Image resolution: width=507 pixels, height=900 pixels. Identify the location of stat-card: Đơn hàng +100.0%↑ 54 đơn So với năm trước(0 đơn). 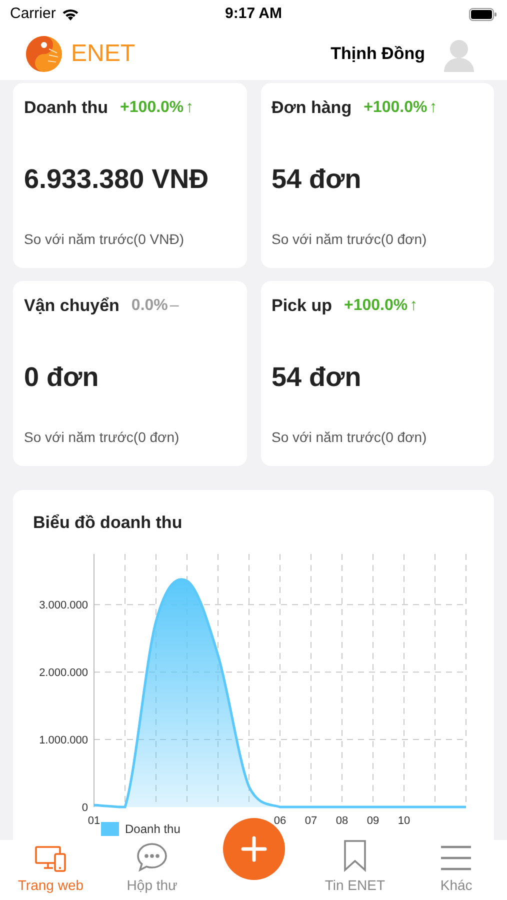
(377, 175).